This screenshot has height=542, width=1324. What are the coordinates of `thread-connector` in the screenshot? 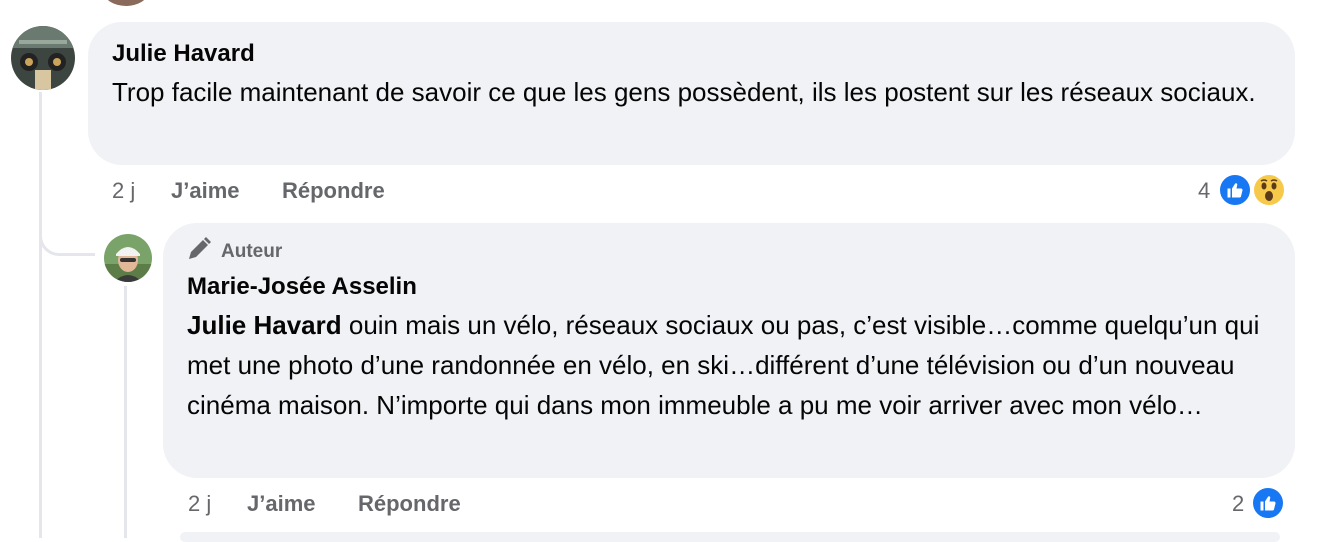 It's located at (67, 232).